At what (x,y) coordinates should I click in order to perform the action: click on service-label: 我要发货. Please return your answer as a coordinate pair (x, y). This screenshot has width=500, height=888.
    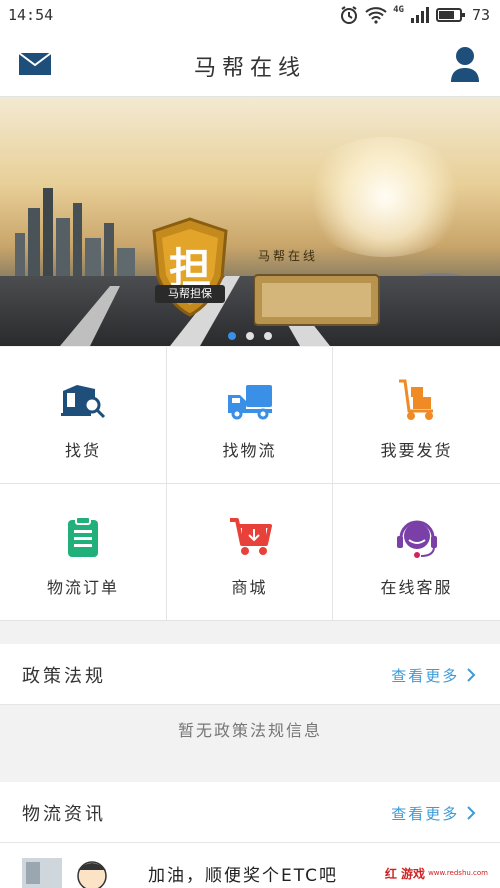
    Looking at the image, I should click on (416, 450).